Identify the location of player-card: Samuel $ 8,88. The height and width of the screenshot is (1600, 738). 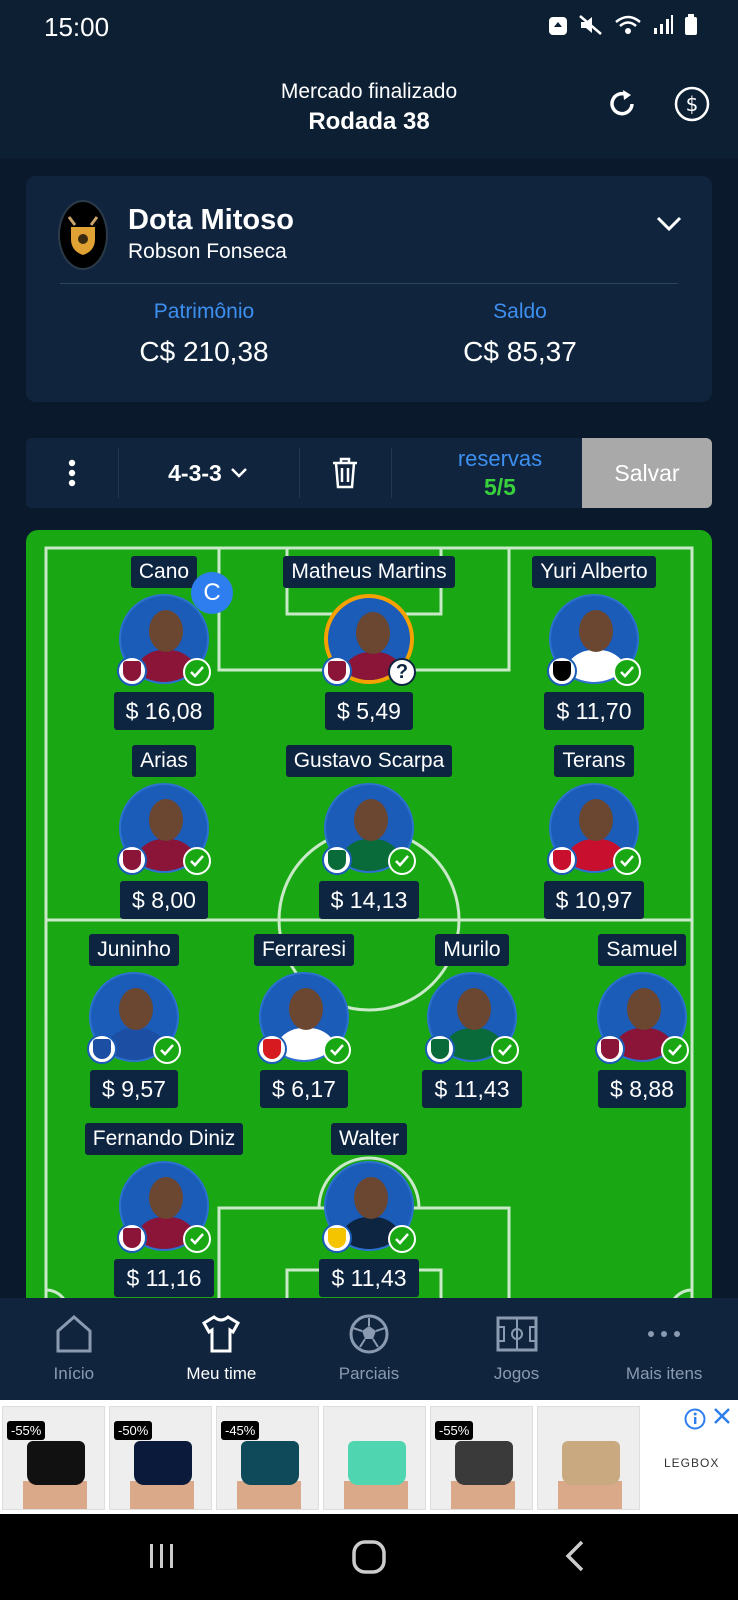
(637, 1021).